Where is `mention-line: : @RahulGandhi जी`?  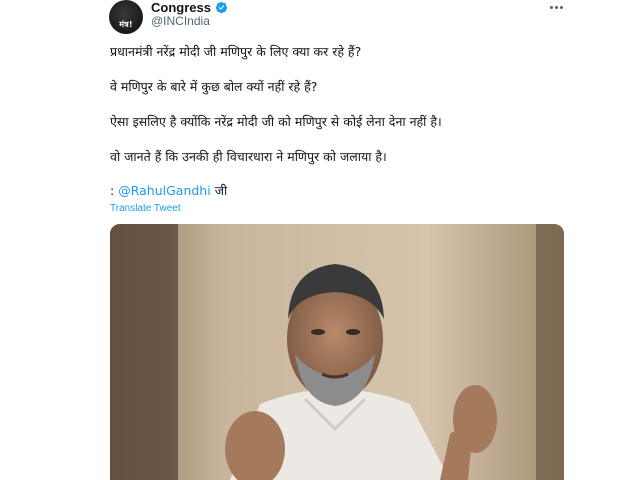
mention-line: : @RahulGandhi जी is located at coordinates (168, 191).